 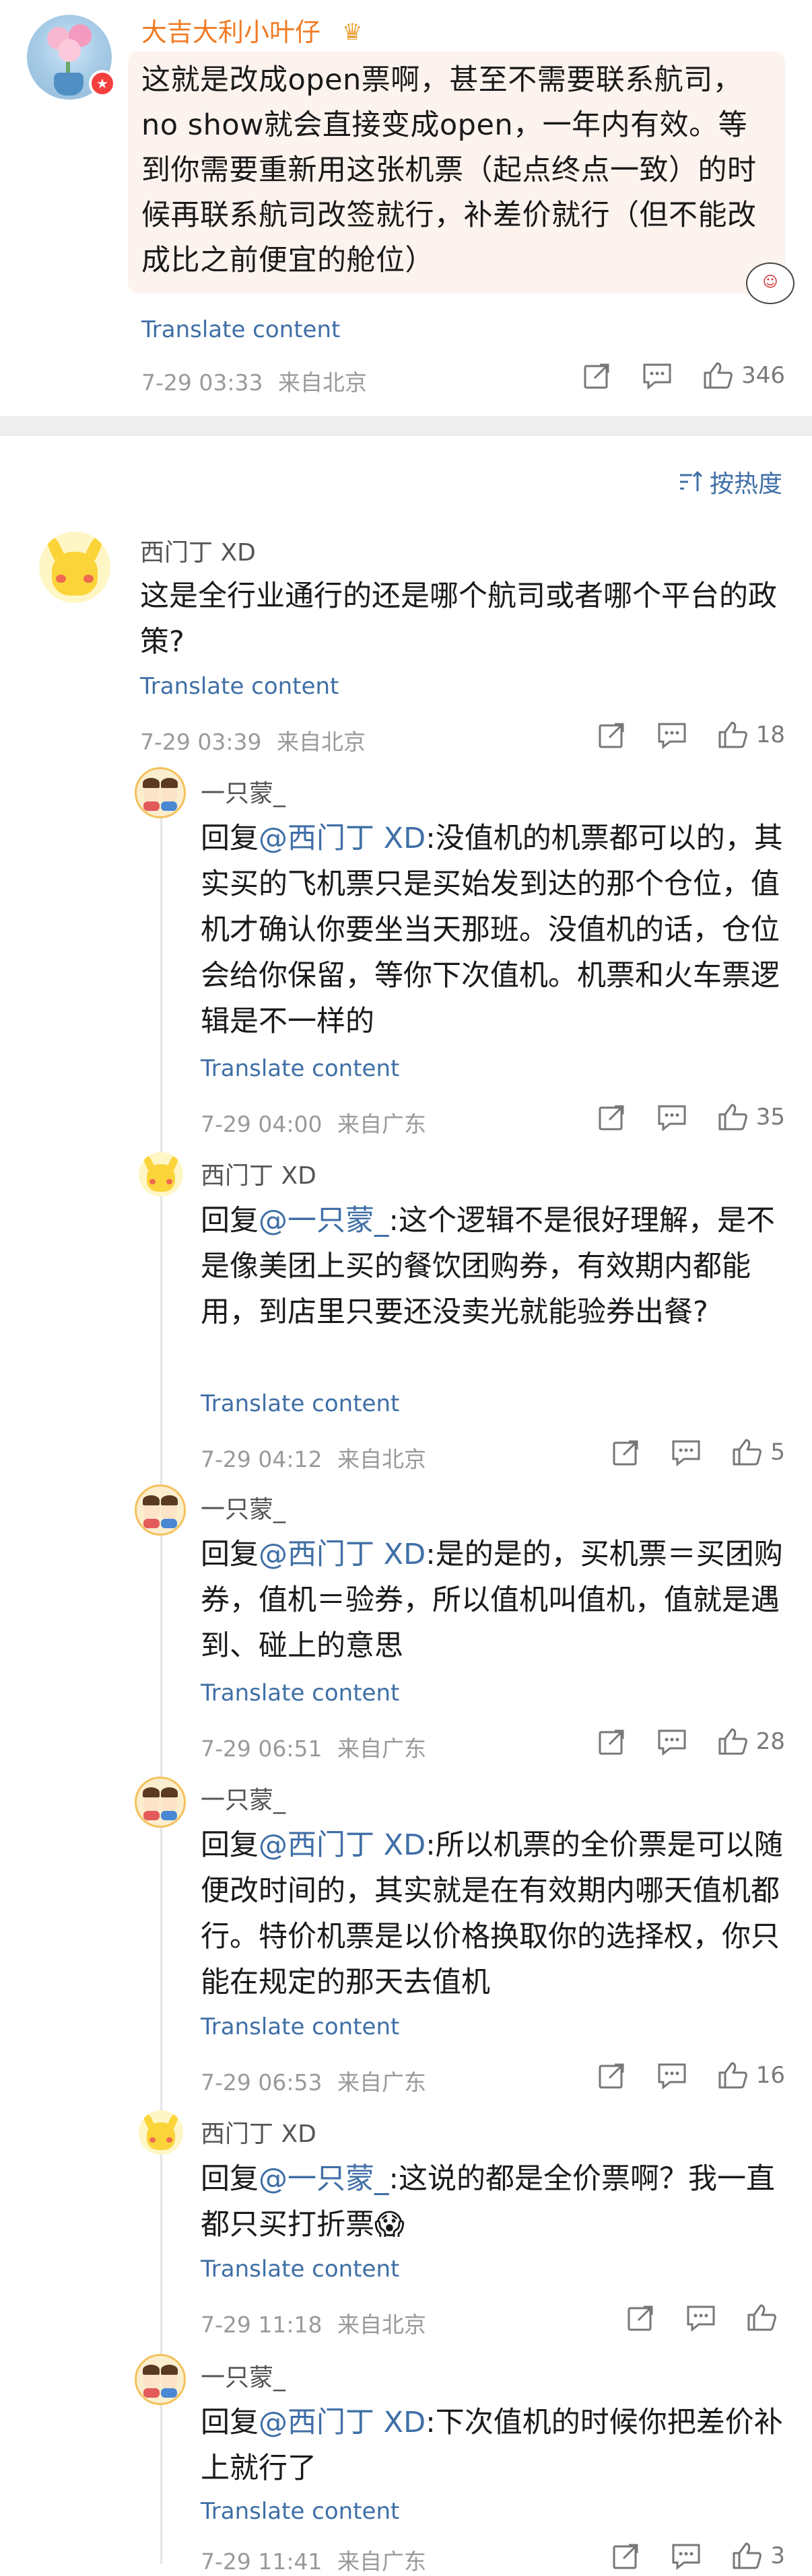 I want to click on timestamp: 7-29 11:41, so click(x=262, y=2561).